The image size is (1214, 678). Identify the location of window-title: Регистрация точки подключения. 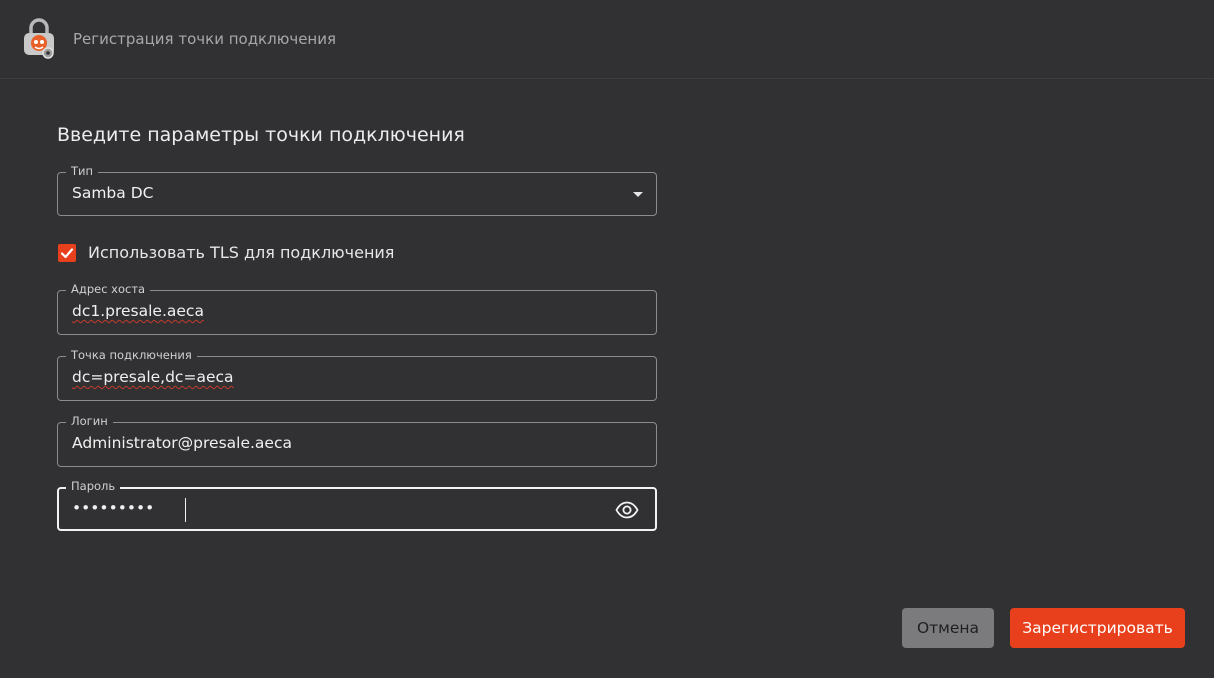
(205, 39).